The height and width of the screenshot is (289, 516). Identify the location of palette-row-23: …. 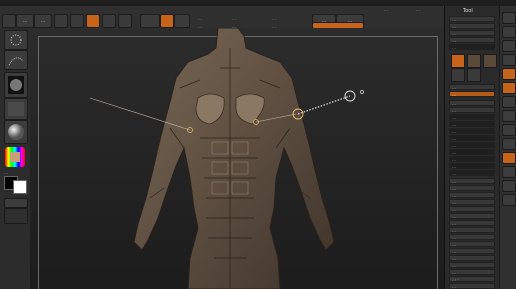
(472, 216).